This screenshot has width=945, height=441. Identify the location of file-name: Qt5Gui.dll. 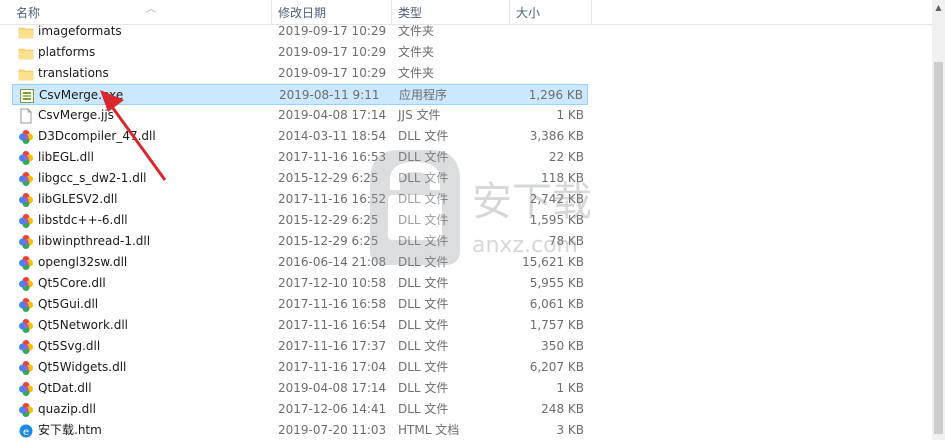
(68, 304).